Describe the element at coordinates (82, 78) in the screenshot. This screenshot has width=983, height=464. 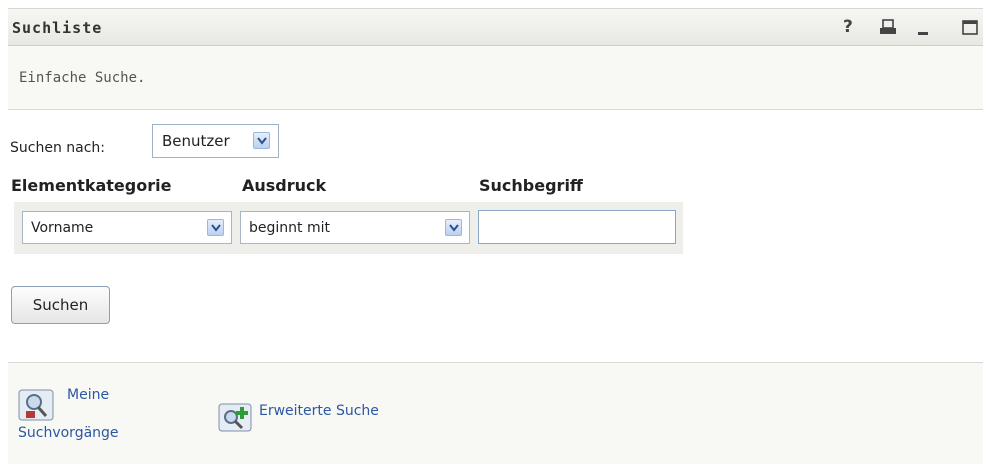
I see `description-text: Einfache Suche.` at that location.